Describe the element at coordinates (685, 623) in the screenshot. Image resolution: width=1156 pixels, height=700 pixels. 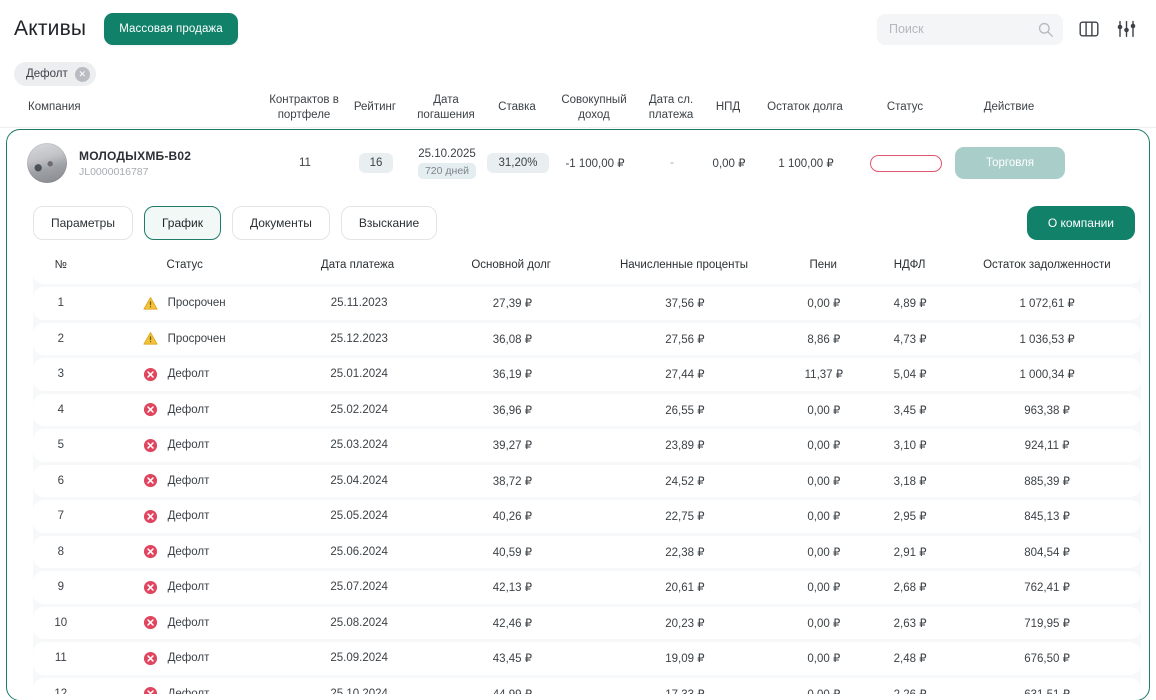
I see `schedule-cell-interest: 20,23 ₽` at that location.